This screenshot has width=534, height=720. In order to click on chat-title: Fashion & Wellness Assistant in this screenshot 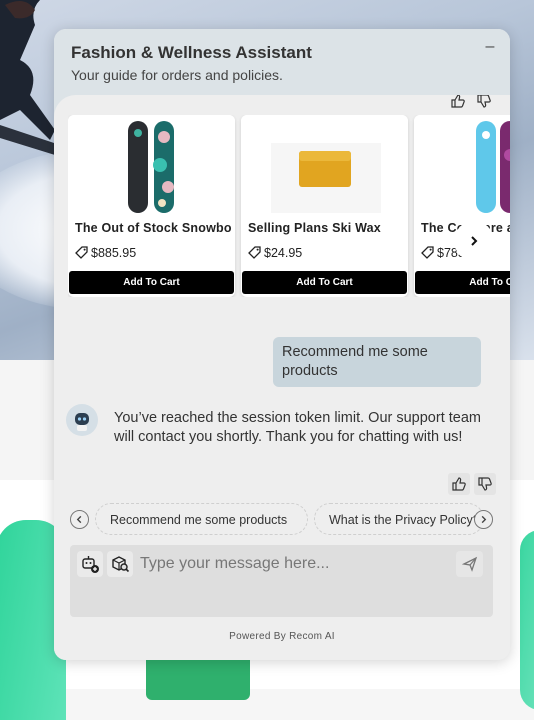, I will do `click(191, 52)`.